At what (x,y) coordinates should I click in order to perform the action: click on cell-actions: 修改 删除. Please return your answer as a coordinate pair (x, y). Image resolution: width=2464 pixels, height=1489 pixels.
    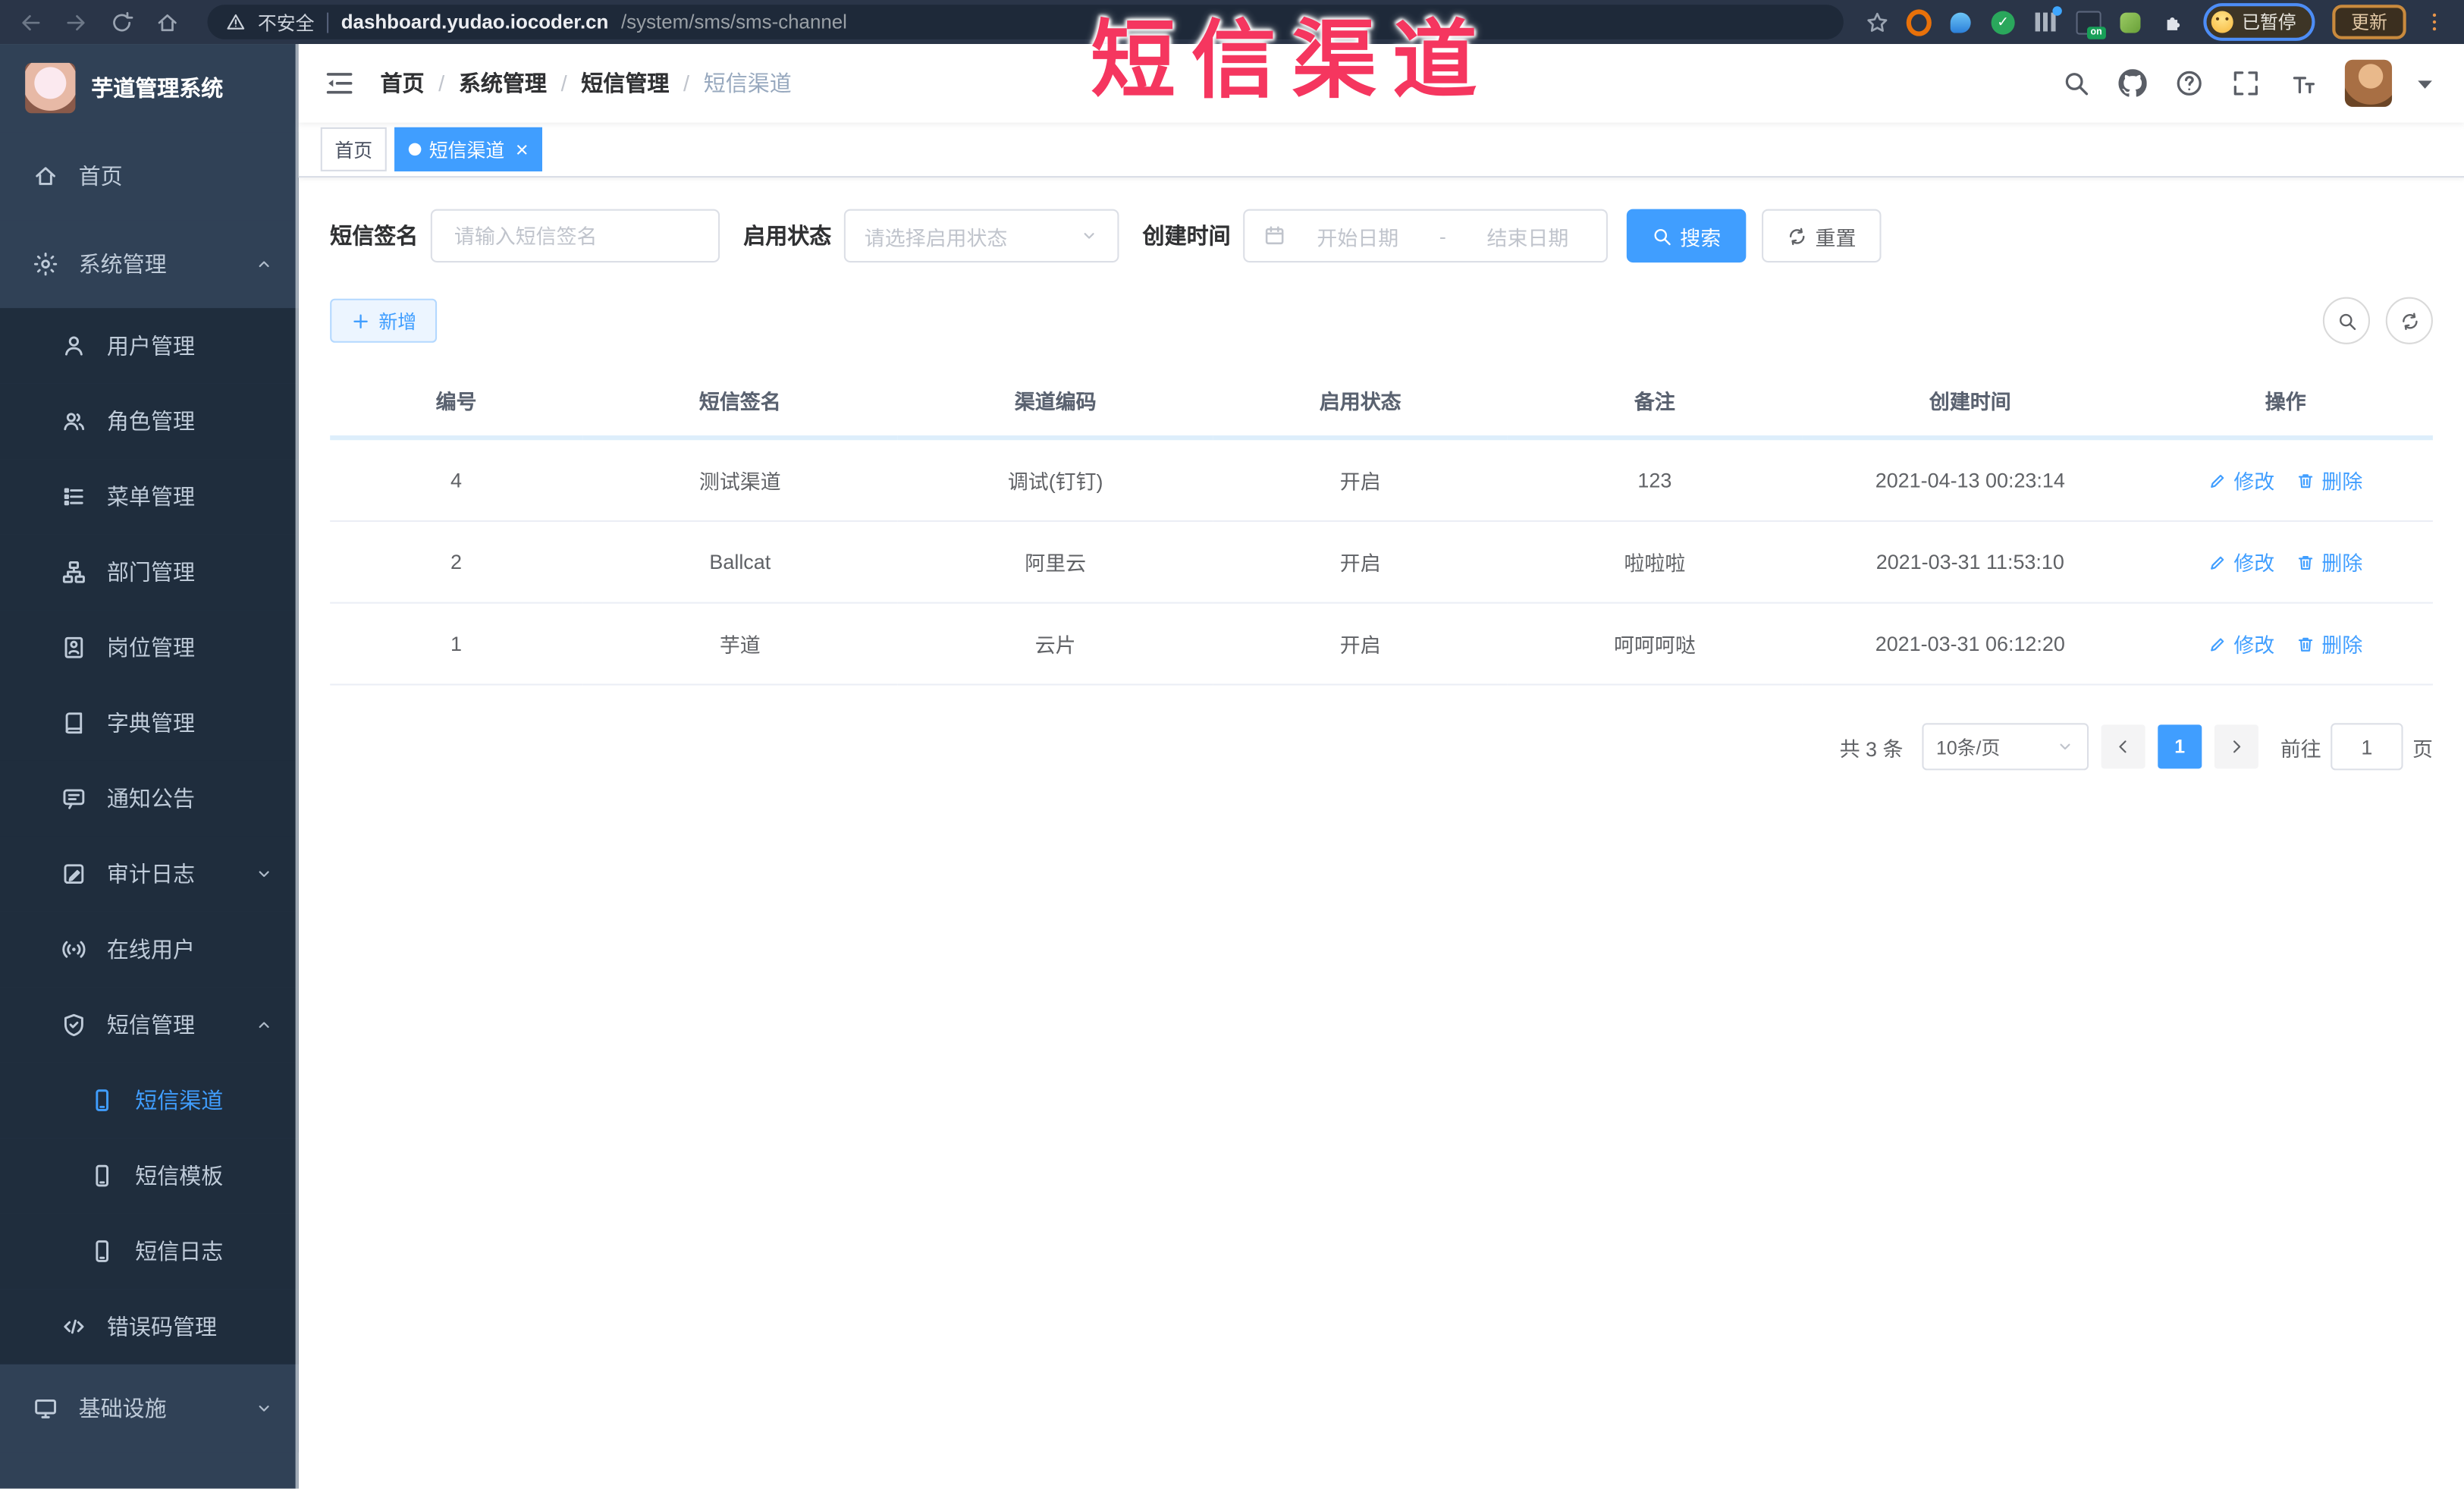
    Looking at the image, I should click on (2285, 480).